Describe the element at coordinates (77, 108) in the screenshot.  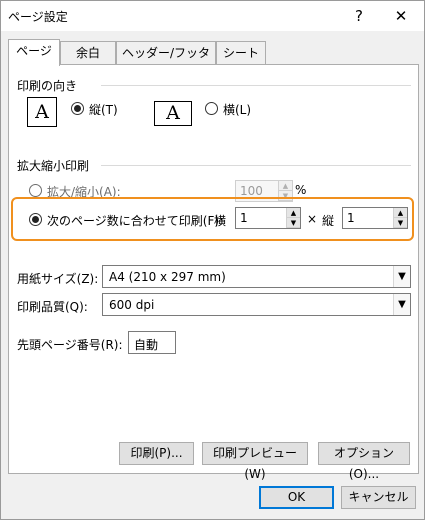
I see `portrait-radio` at that location.